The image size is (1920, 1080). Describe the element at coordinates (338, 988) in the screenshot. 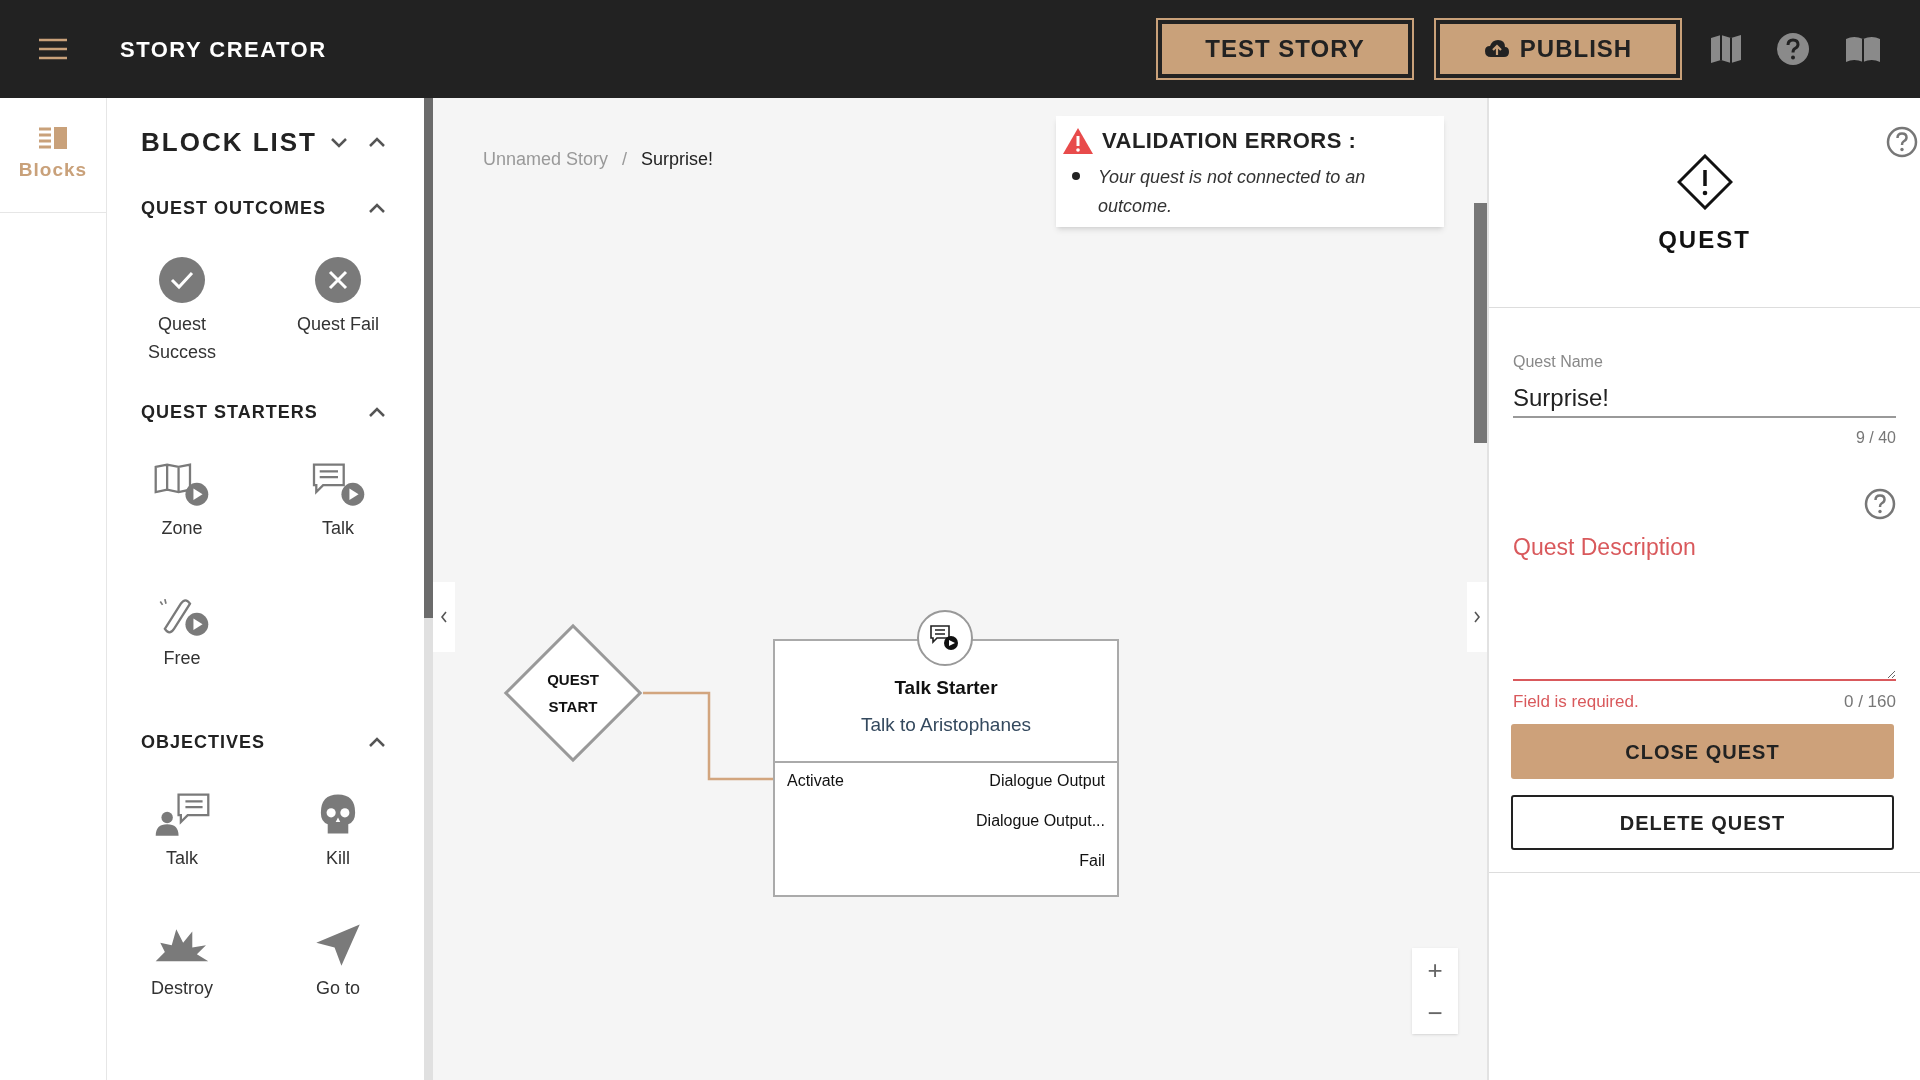

I see `block-label: Go to` at that location.